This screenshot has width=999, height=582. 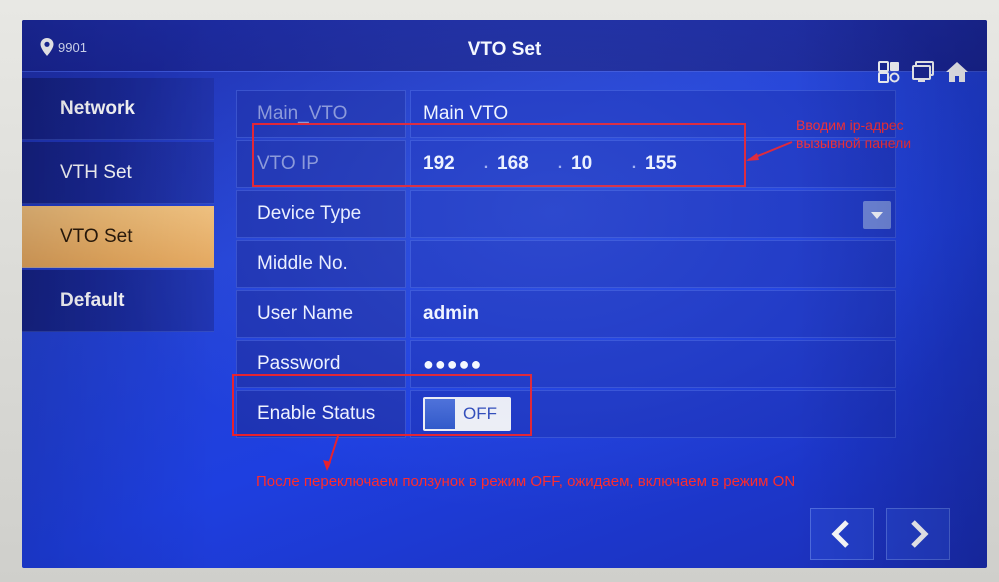 I want to click on chevron-right-icon, so click(x=920, y=534).